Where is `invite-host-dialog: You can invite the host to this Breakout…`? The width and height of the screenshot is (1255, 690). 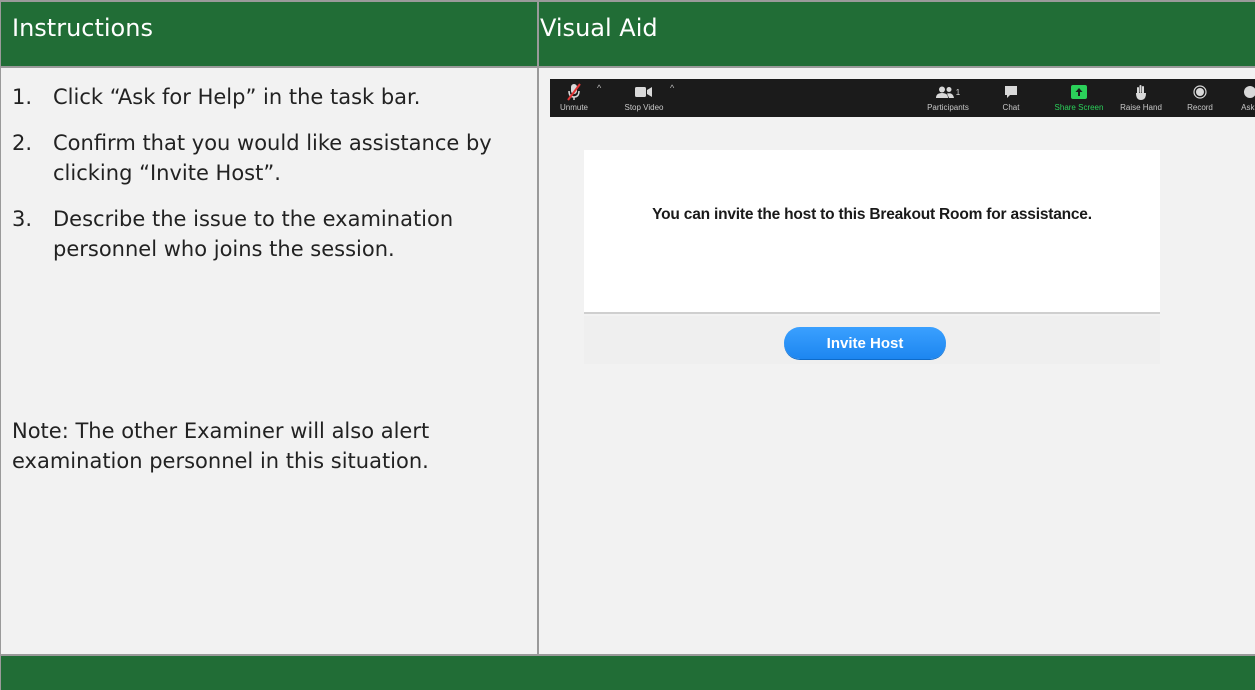 invite-host-dialog: You can invite the host to this Breakout… is located at coordinates (872, 232).